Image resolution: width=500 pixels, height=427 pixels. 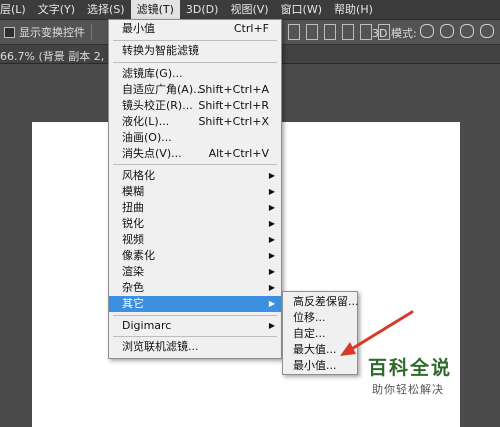 What do you see at coordinates (348, 32) in the screenshot?
I see `distribute-icon` at bounding box center [348, 32].